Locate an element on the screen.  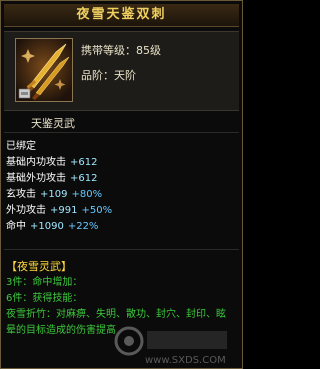
set-bonus-line: 6件：获得技能： is located at coordinates (44, 298).